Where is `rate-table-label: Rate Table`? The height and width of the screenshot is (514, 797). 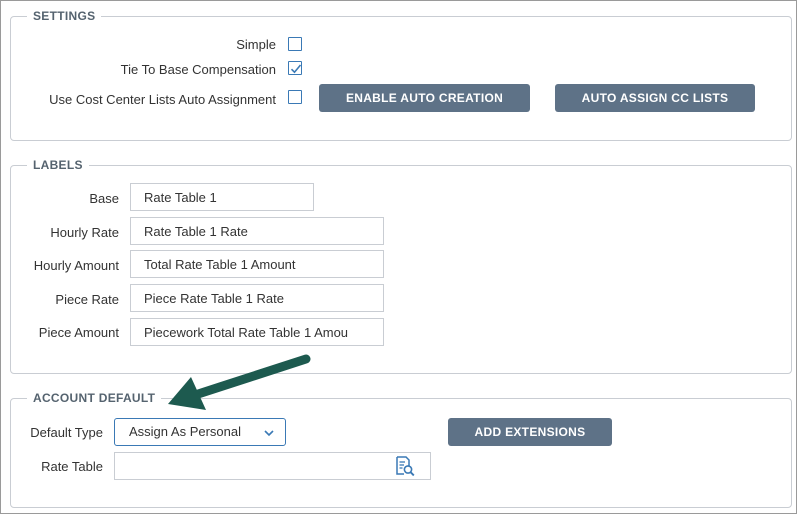
rate-table-label: Rate Table is located at coordinates (72, 466).